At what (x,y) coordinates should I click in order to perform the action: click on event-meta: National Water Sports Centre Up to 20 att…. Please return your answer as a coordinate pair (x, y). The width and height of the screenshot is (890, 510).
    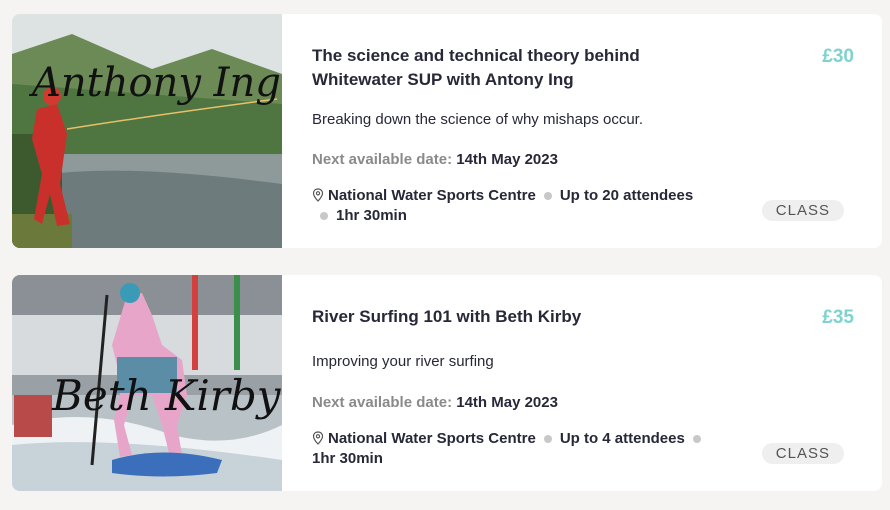
    Looking at the image, I should click on (534, 206).